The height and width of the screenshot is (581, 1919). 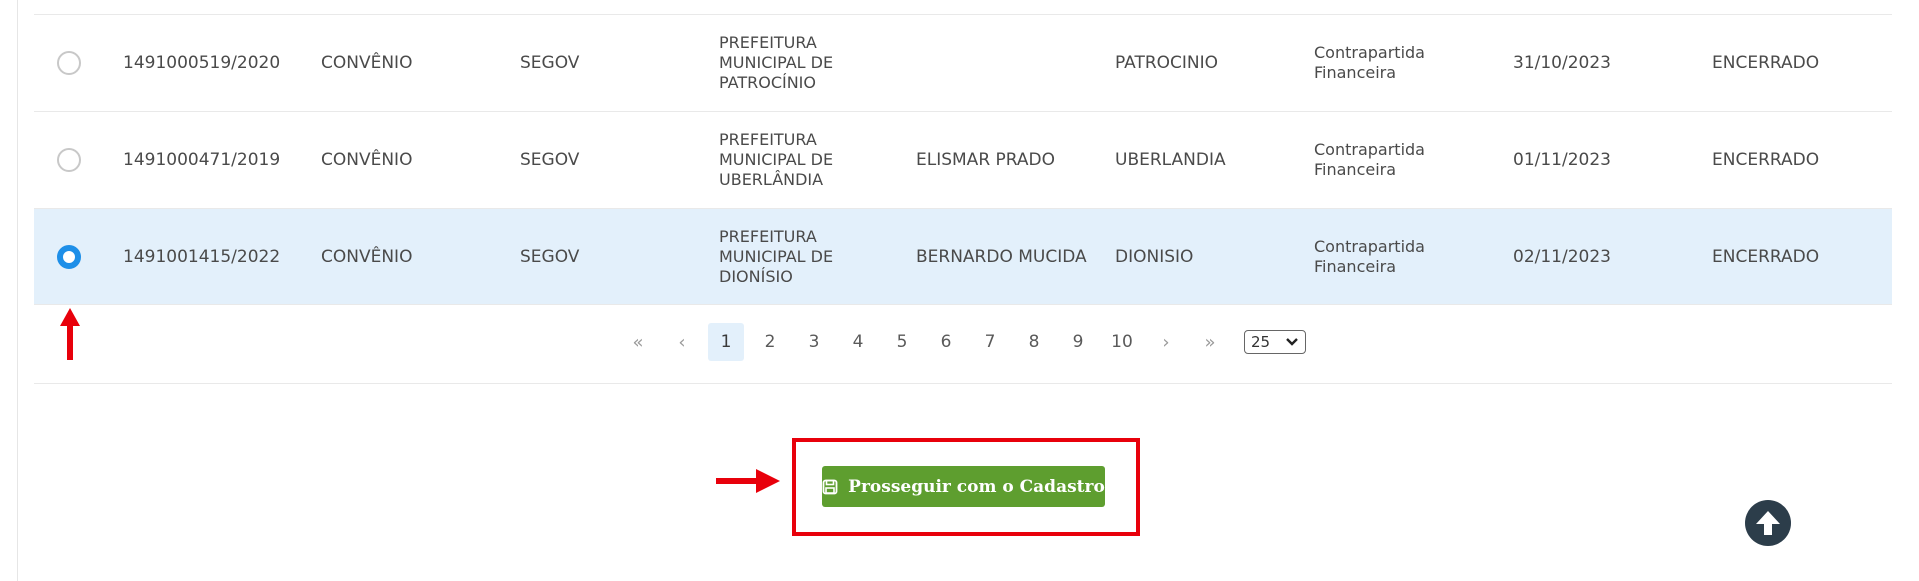 What do you see at coordinates (776, 159) in the screenshot?
I see `cell-entity: PREFEITURA MUNICIPAL DE UBERLÂNDIA` at bounding box center [776, 159].